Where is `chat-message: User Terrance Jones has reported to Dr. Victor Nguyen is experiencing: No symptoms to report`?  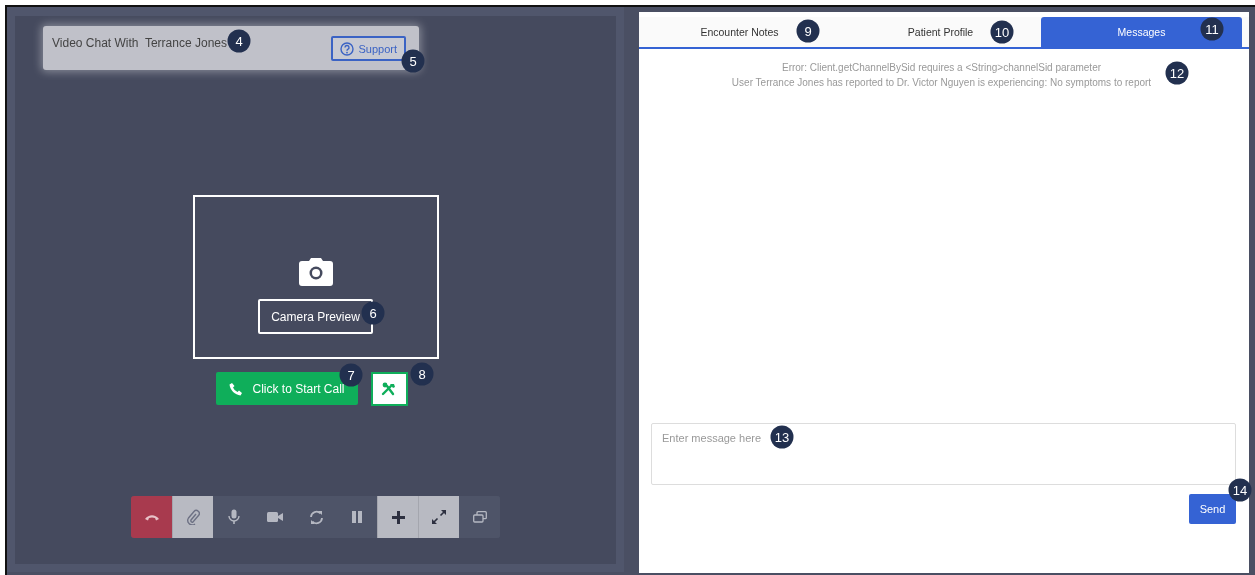 chat-message: User Terrance Jones has reported to Dr. Victor Nguyen is experiencing: No symptoms to report is located at coordinates (941, 82).